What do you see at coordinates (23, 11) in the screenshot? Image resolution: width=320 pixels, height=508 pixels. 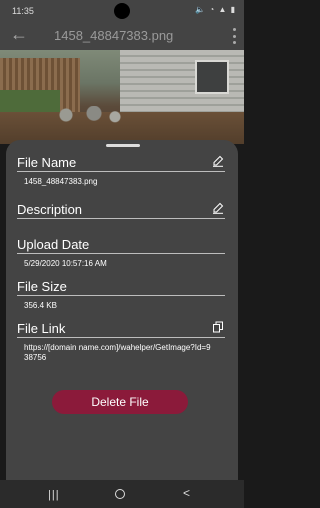 I see `status-time: 11:35` at bounding box center [23, 11].